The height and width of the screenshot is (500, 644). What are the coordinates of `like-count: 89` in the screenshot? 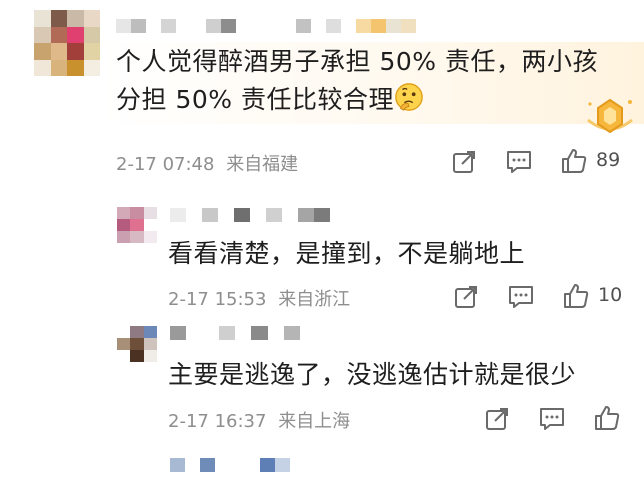 It's located at (608, 160).